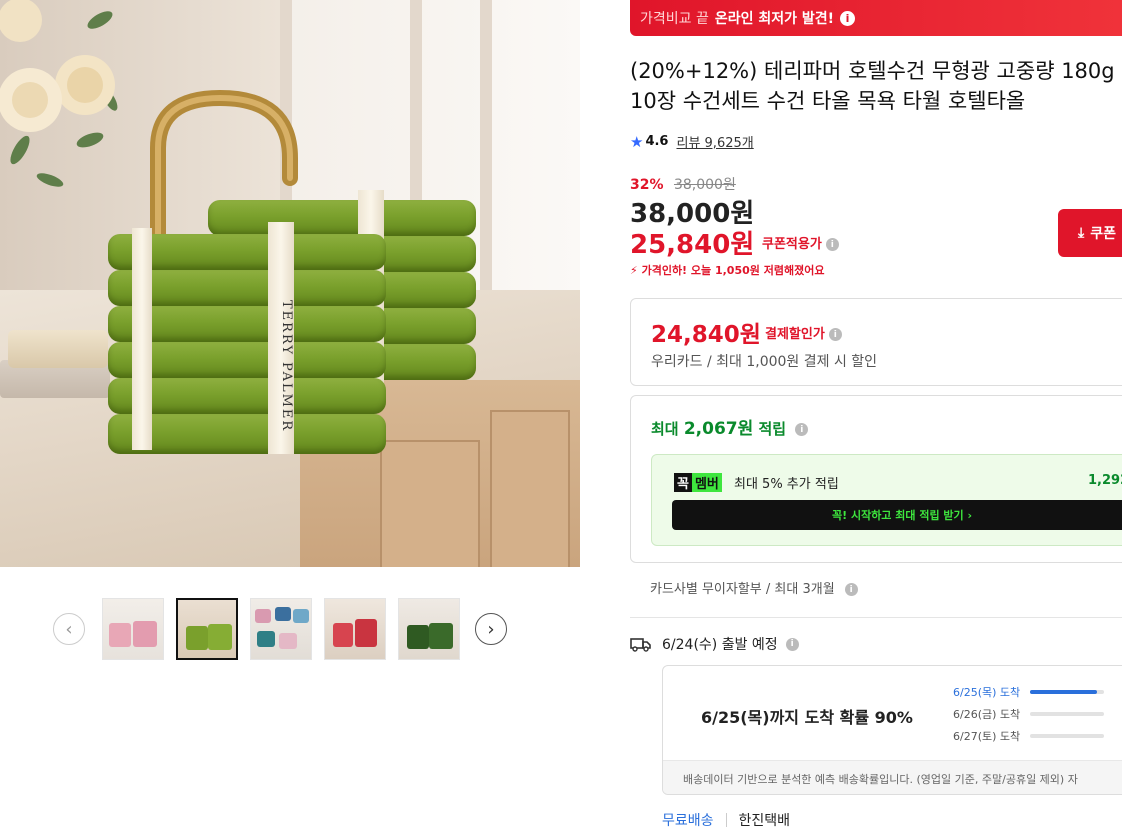  Describe the element at coordinates (742, 589) in the screenshot. I see `installment-text: 카드사별 무이자할부 / 최대 3개월` at that location.